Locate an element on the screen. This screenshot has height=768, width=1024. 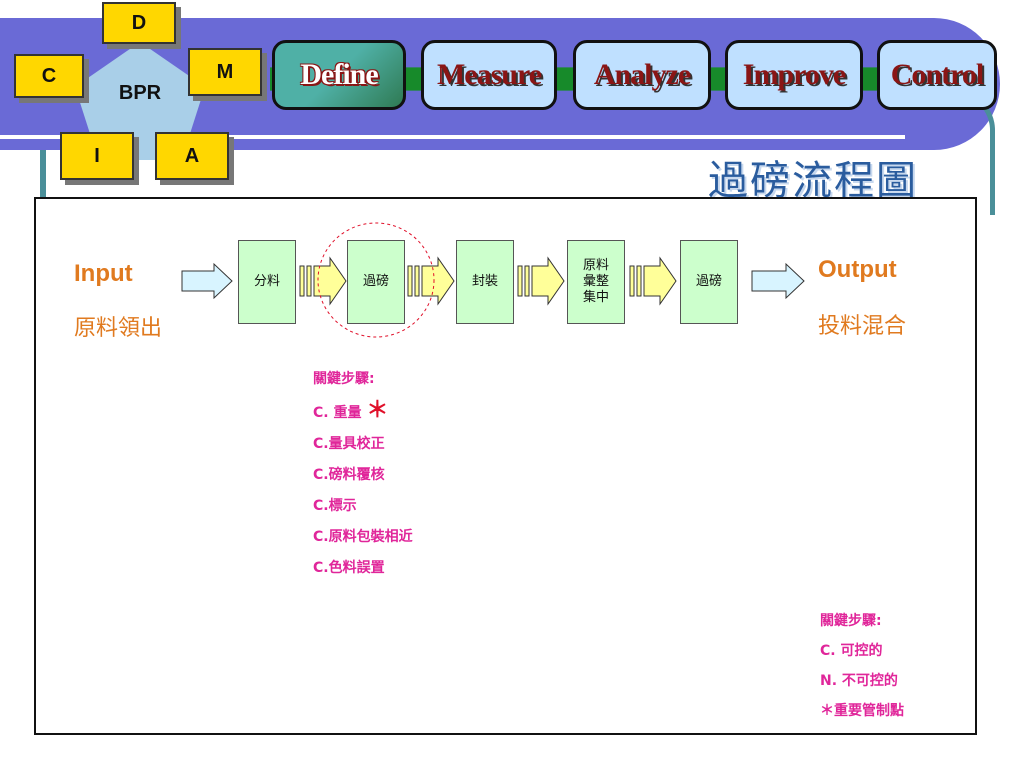
input-arrow is located at coordinates (207, 281).